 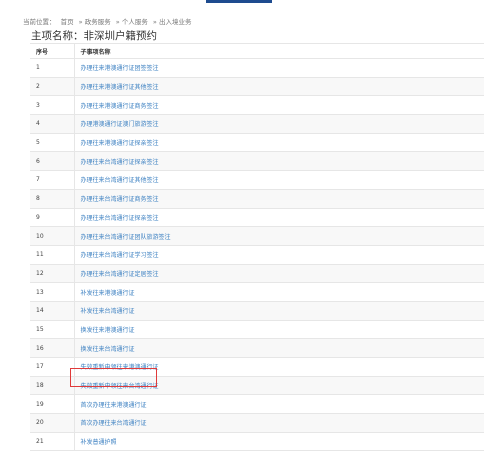 I want to click on sub-item-link: 失效重新申领往来港澳通行证, so click(x=279, y=367).